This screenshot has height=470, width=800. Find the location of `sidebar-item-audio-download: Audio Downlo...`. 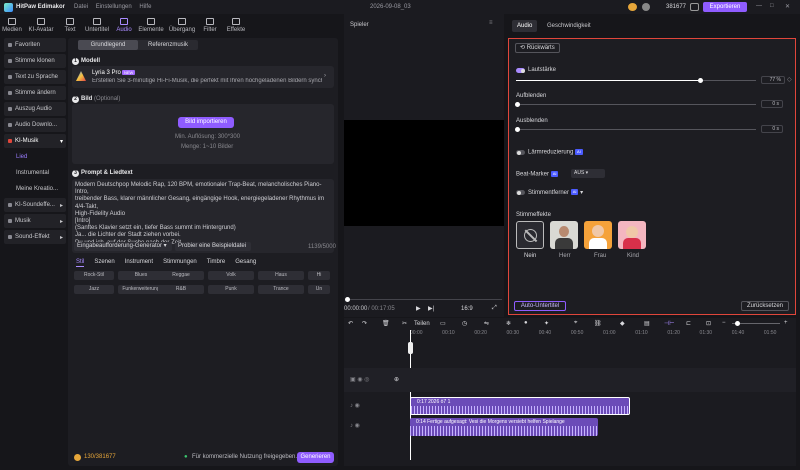

sidebar-item-audio-download: Audio Downlo... is located at coordinates (35, 125).